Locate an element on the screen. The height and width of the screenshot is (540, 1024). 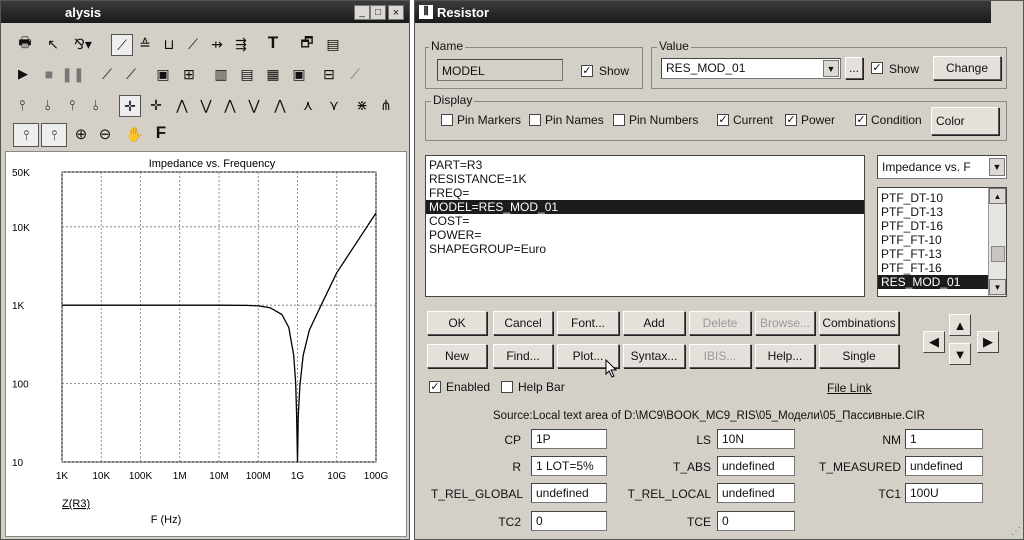
slope-cursor-icon: ⋏ is located at coordinates (308, 105).